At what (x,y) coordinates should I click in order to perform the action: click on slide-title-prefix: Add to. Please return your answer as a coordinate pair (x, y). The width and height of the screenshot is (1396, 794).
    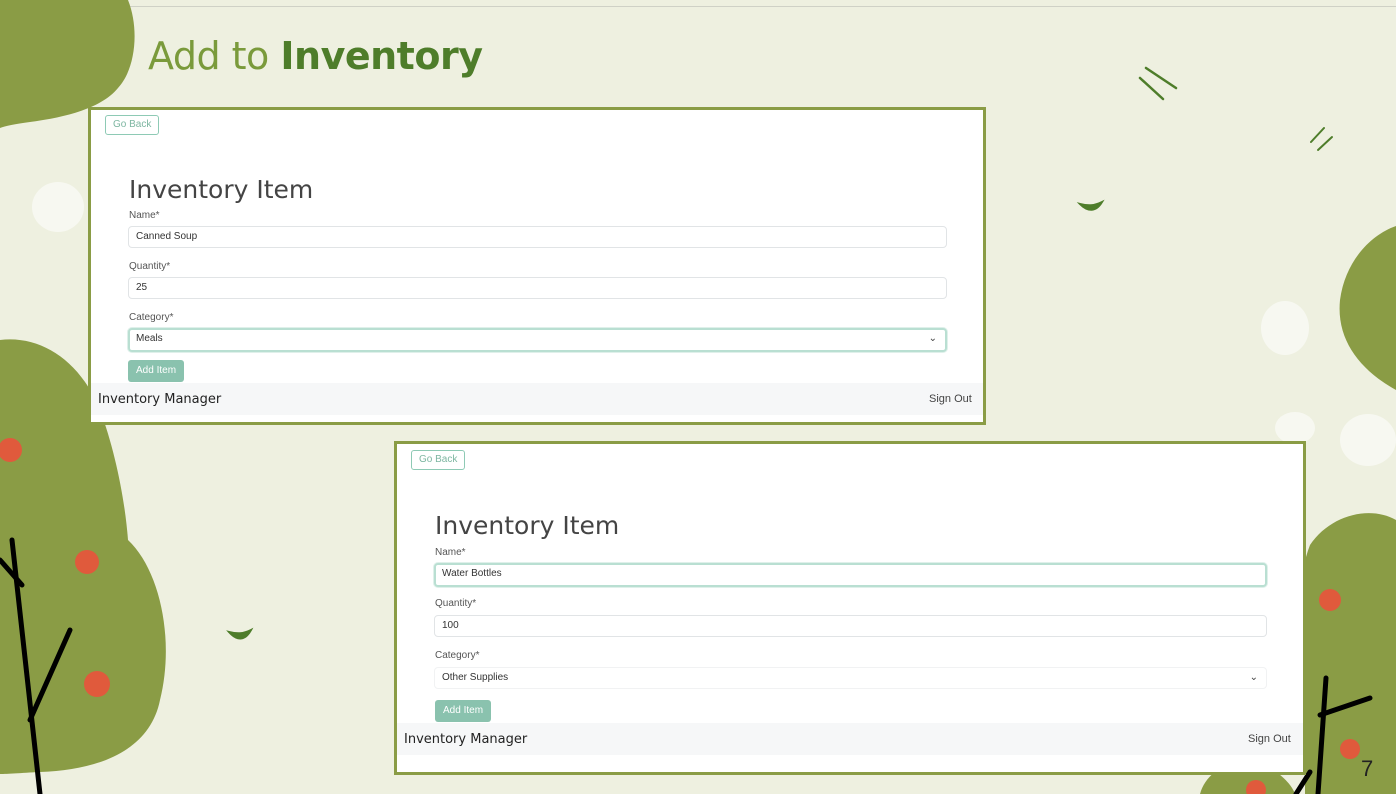
    Looking at the image, I should click on (214, 56).